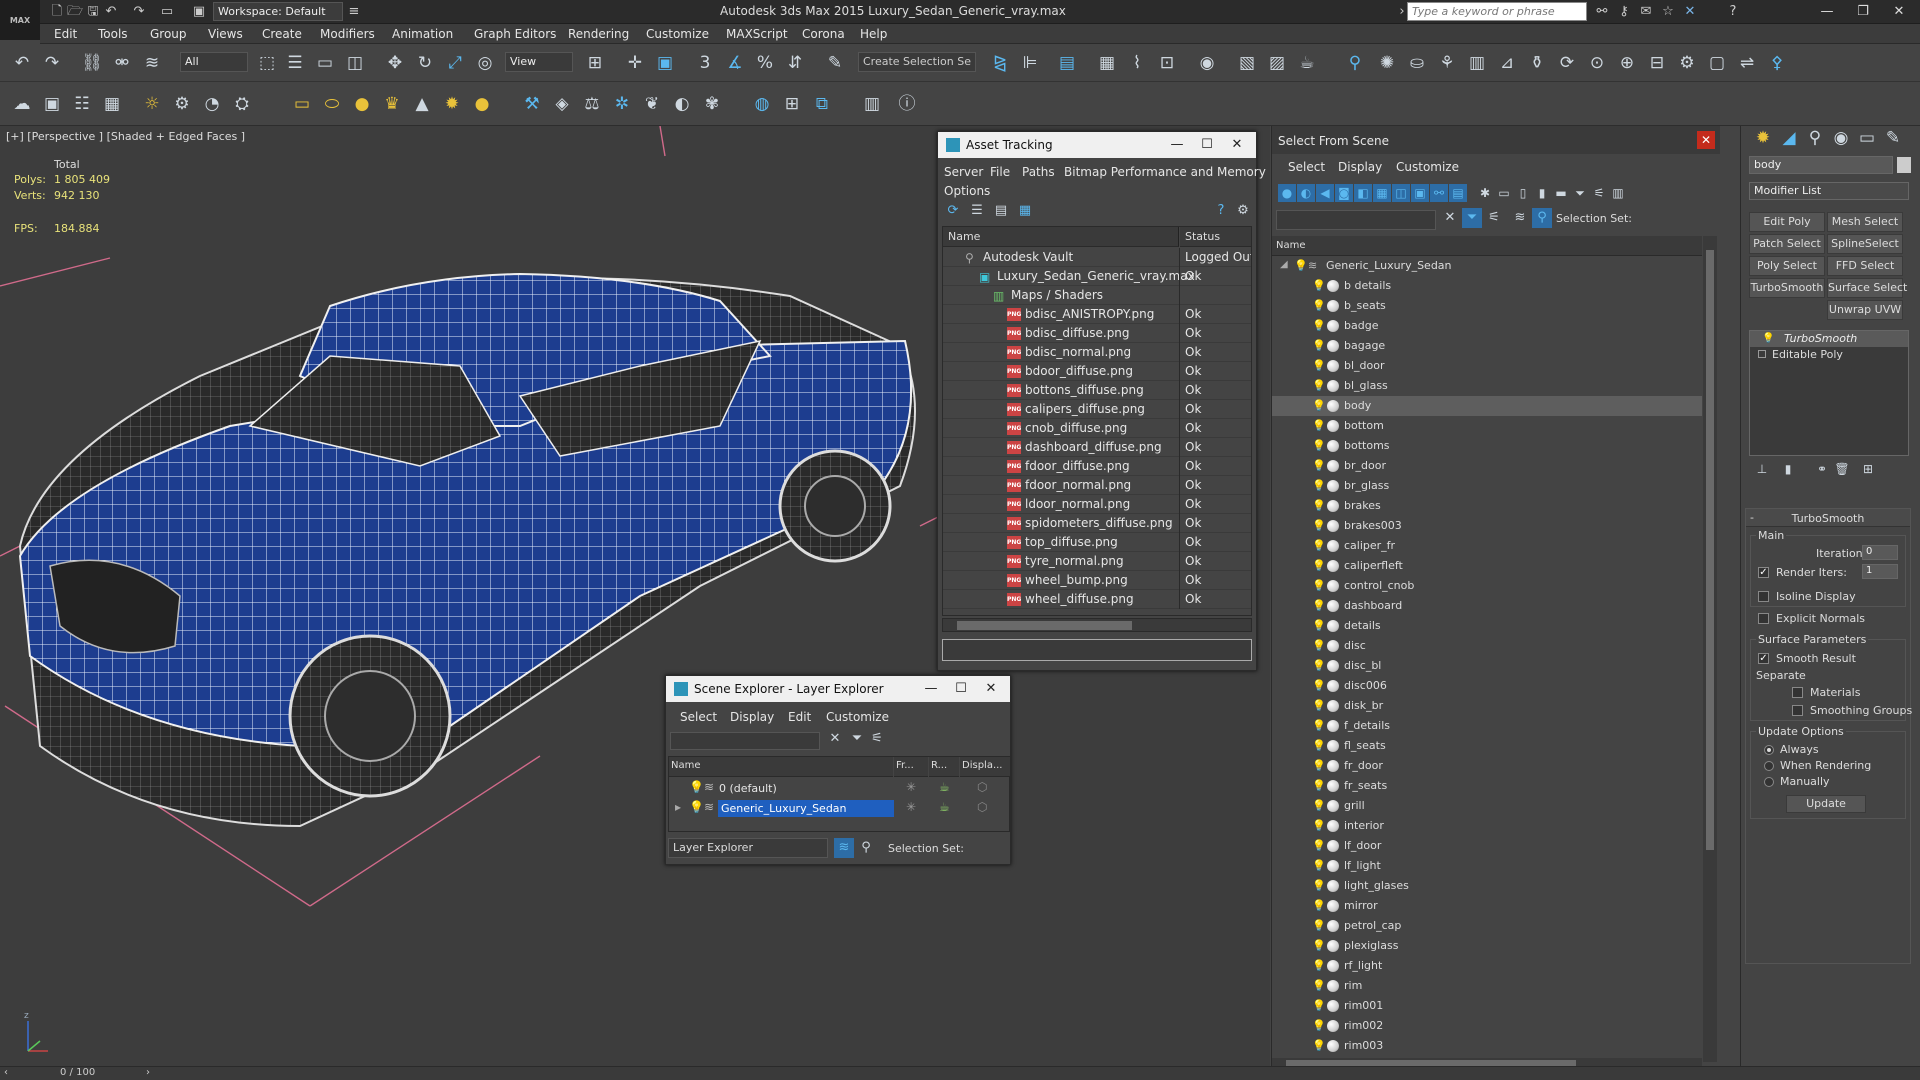 This screenshot has width=1920, height=1080. I want to click on undo-icon: ↶, so click(111, 12).